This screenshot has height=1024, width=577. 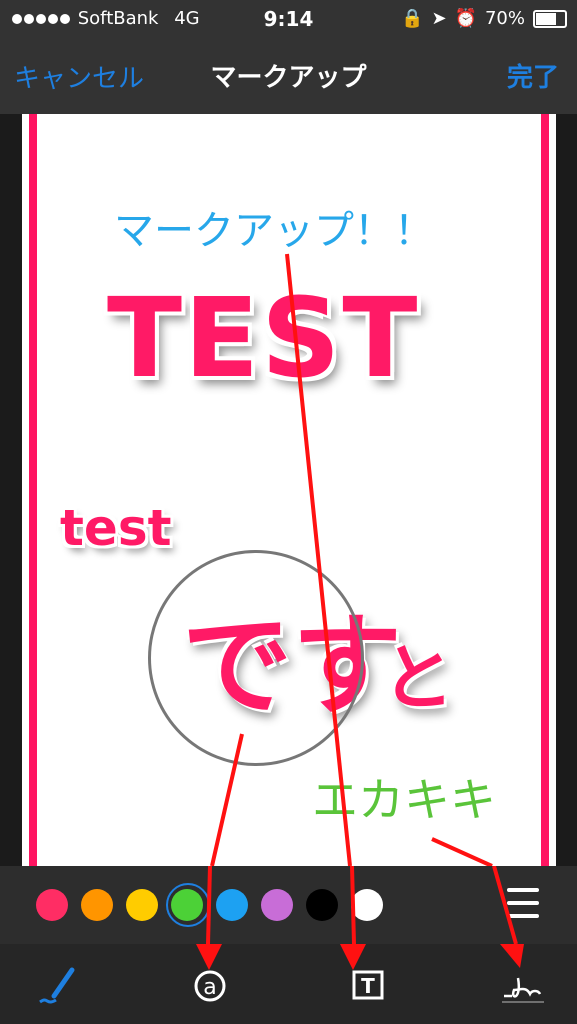 What do you see at coordinates (52, 905) in the screenshot?
I see `color-swatch-pink` at bounding box center [52, 905].